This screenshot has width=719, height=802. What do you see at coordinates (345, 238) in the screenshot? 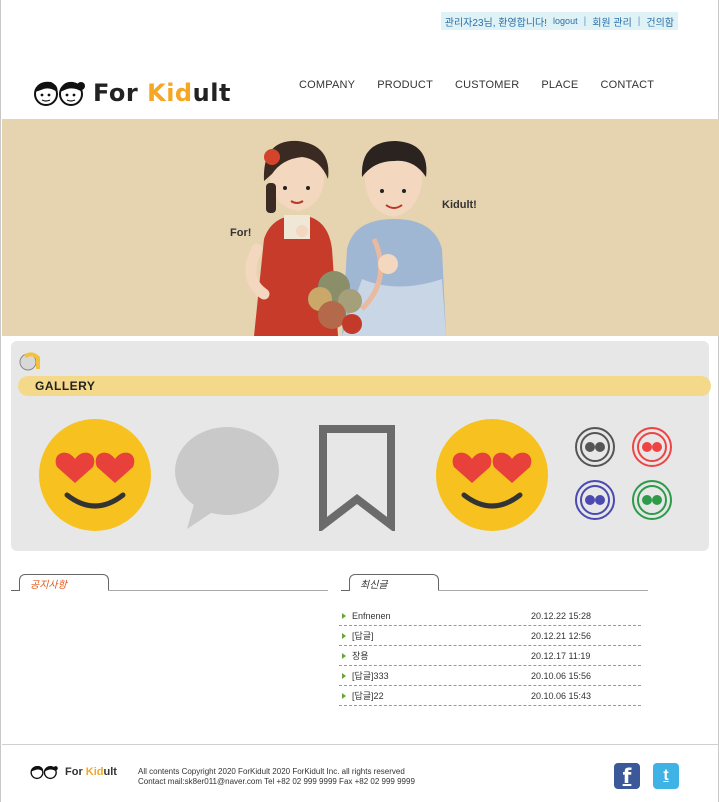
I see `kids-illustration` at bounding box center [345, 238].